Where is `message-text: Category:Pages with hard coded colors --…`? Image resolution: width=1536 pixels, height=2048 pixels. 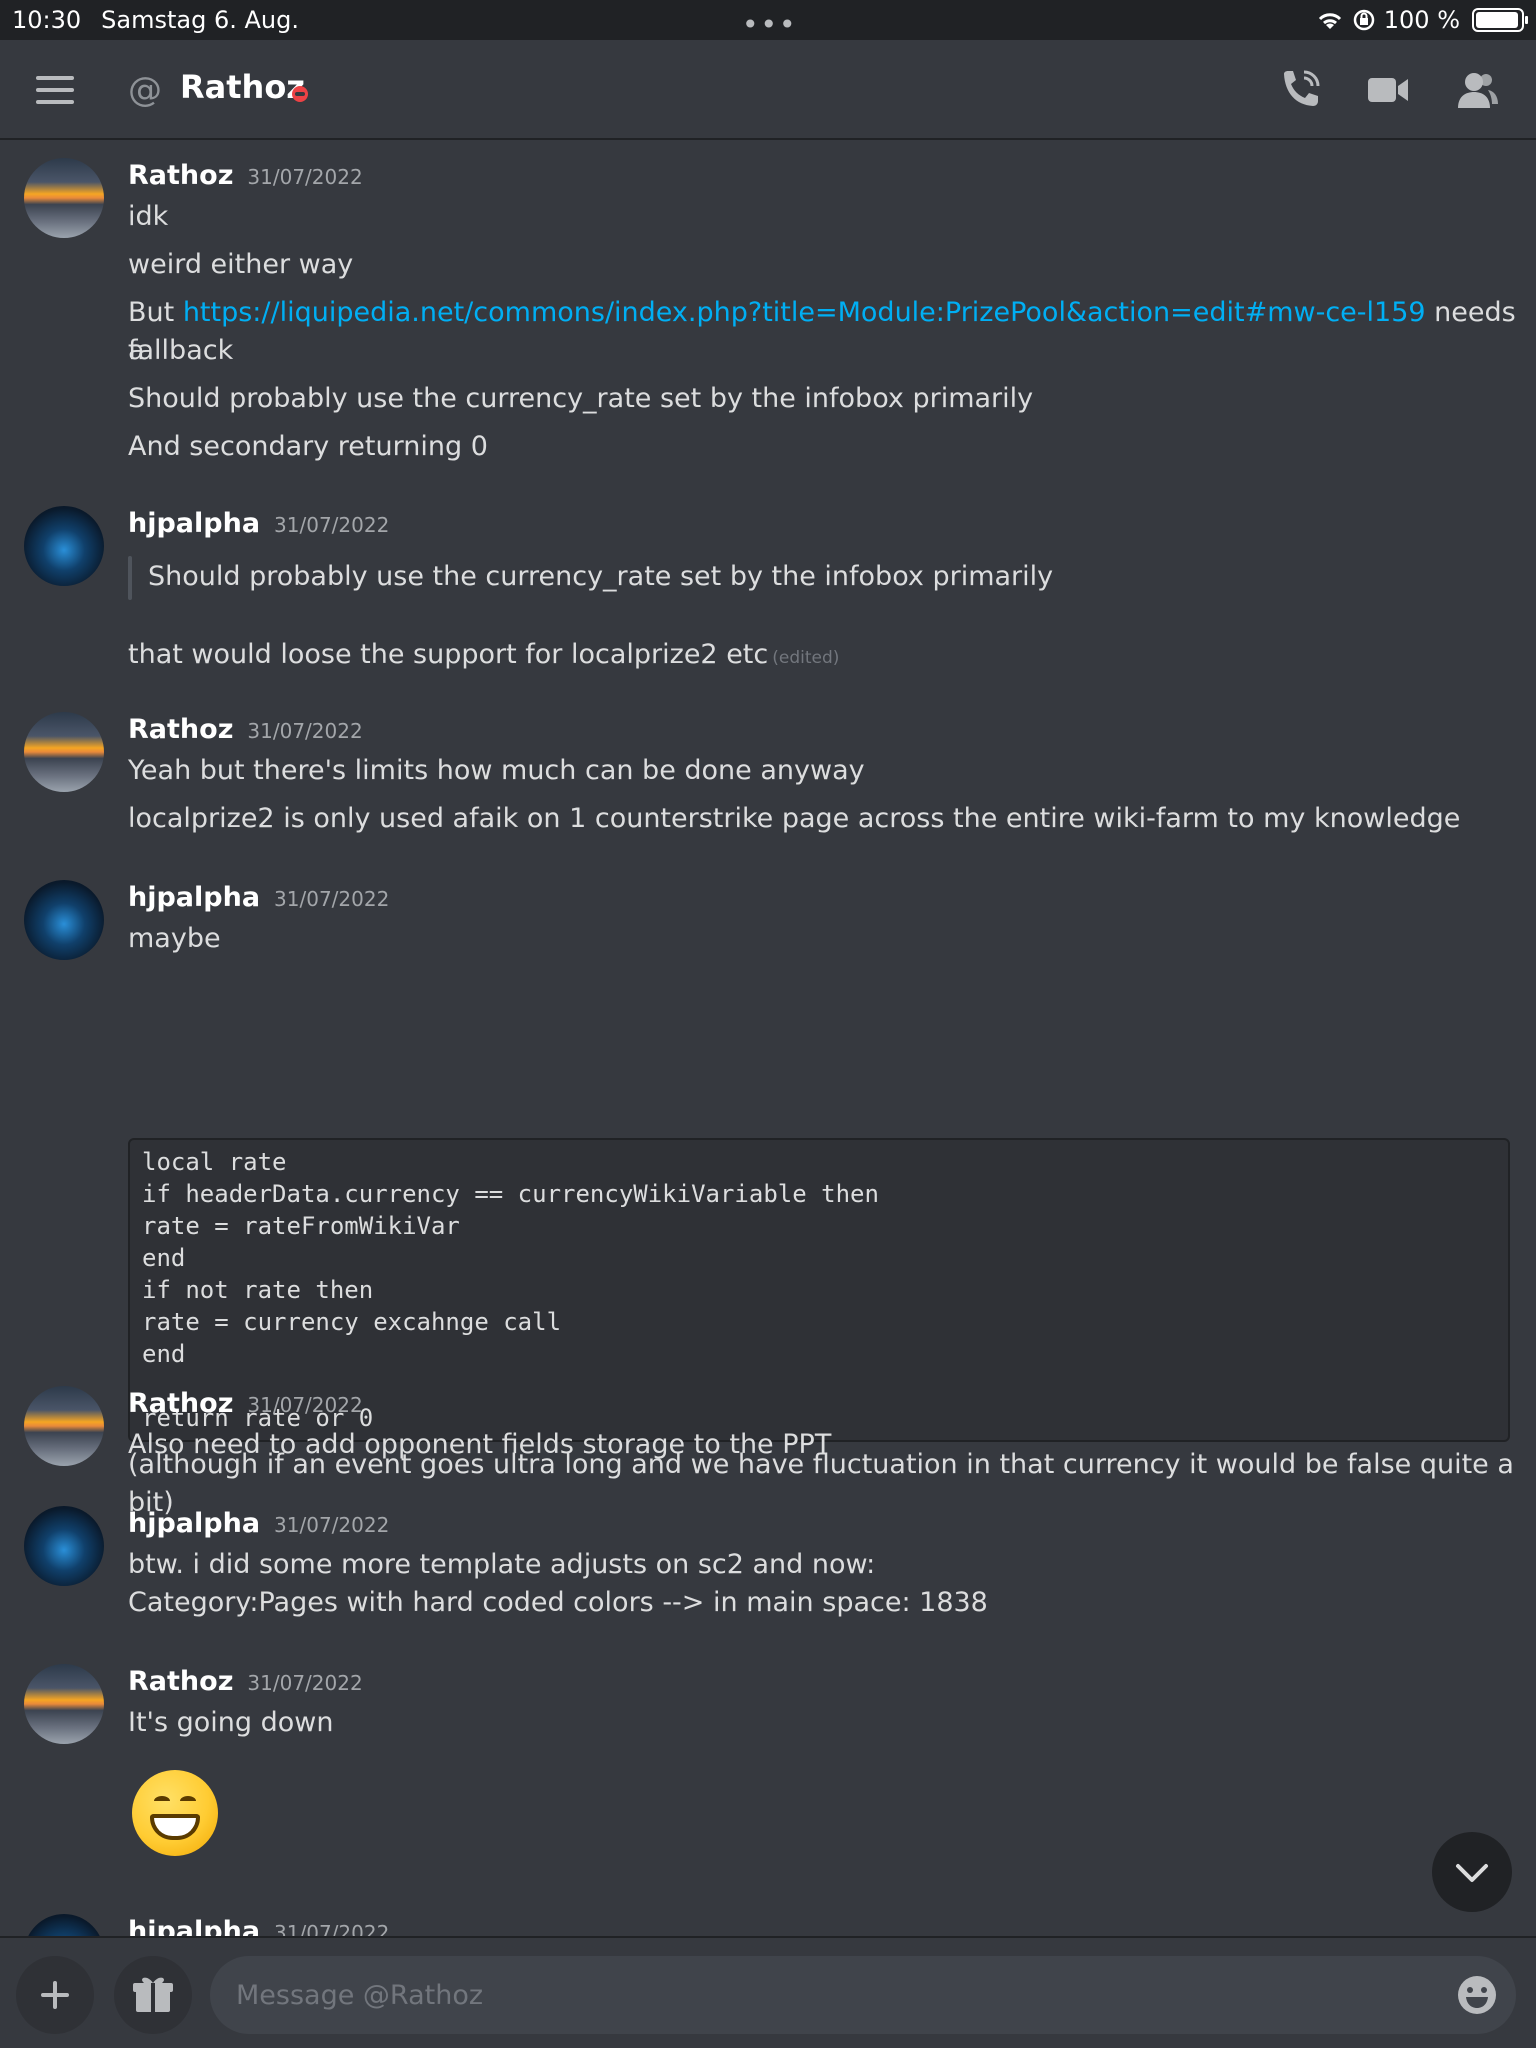
message-text: Category:Pages with hard coded colors --… is located at coordinates (558, 1602).